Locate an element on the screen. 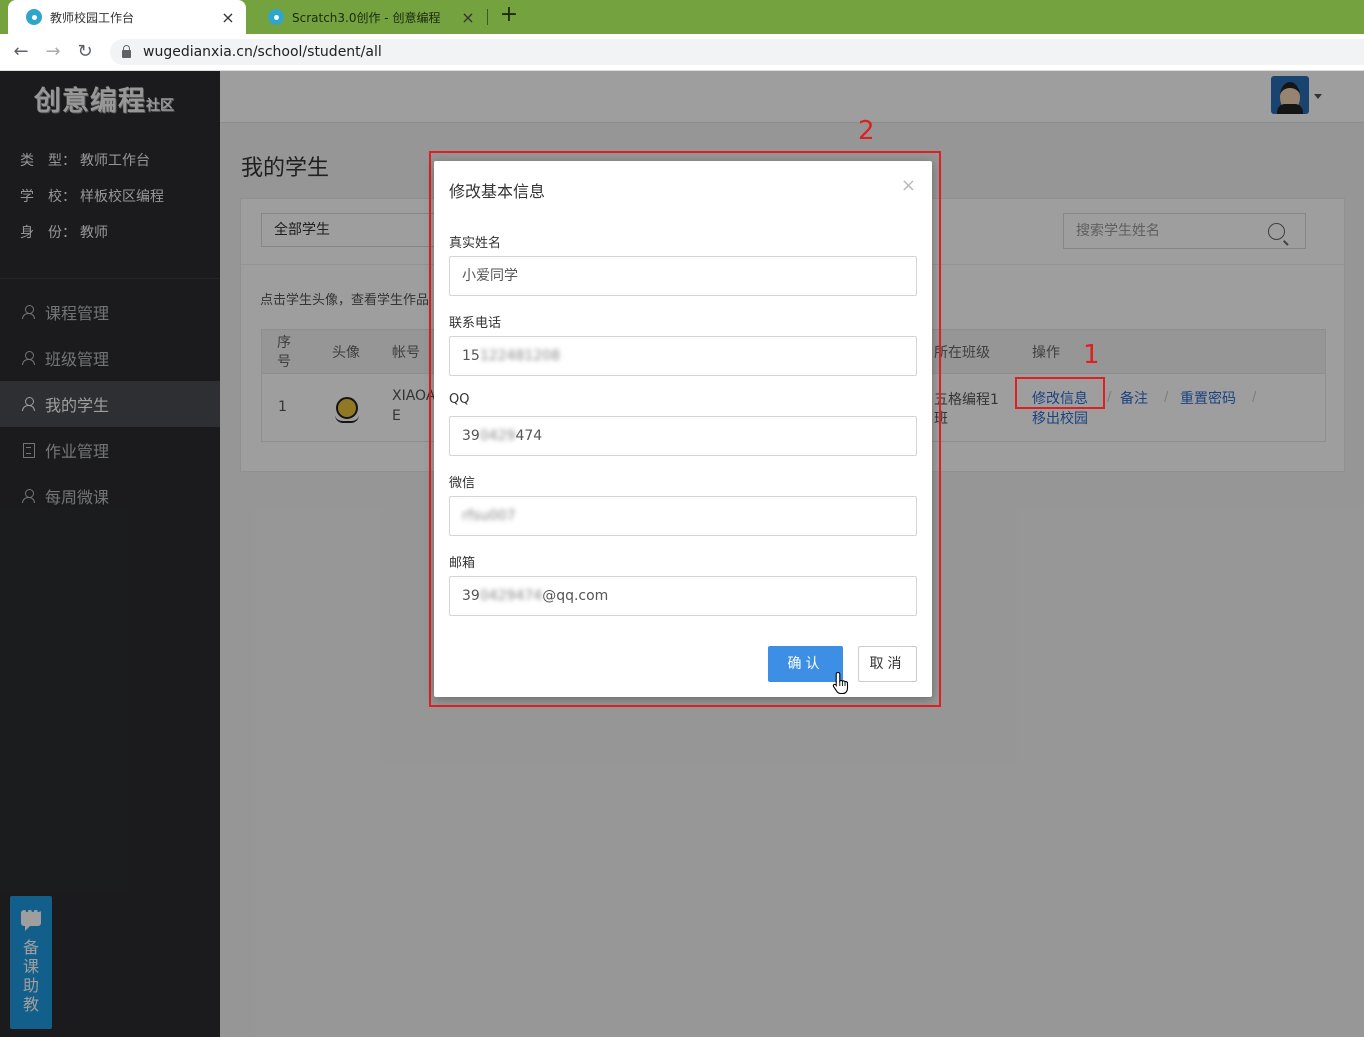 Image resolution: width=1364 pixels, height=1037 pixels. email-label: 邮箱 is located at coordinates (462, 563).